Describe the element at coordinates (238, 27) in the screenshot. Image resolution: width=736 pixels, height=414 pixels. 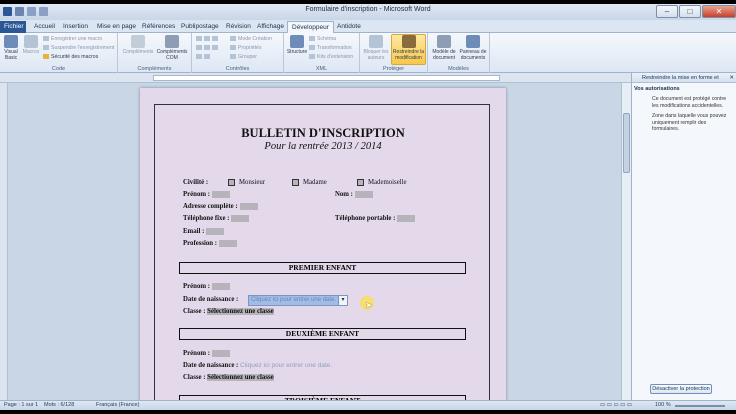
I see `tab-revision: Révision` at that location.